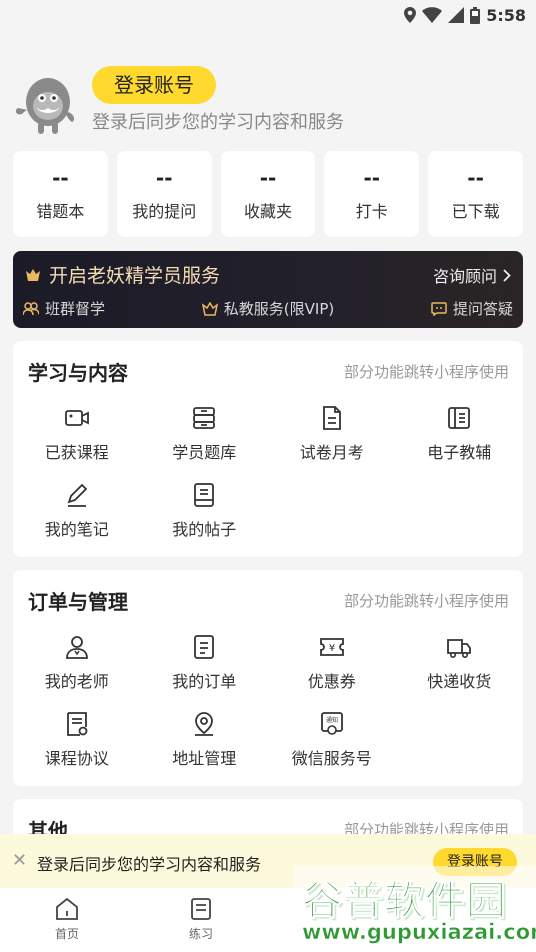  I want to click on vip-title: 开启老妖精学员服务, so click(135, 276).